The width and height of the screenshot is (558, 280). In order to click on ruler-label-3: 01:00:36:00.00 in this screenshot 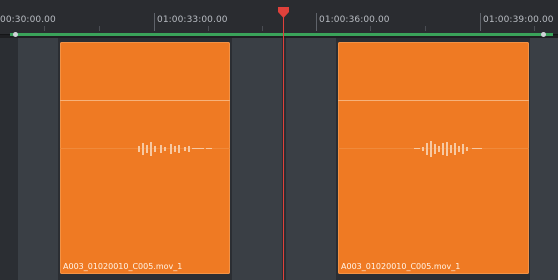, I will do `click(354, 20)`.